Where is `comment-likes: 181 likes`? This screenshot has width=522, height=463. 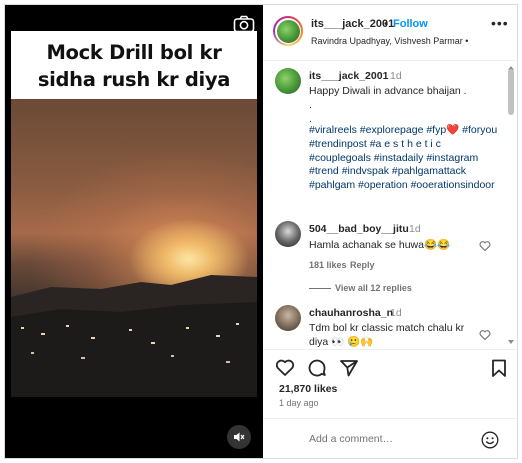 comment-likes: 181 likes is located at coordinates (328, 265).